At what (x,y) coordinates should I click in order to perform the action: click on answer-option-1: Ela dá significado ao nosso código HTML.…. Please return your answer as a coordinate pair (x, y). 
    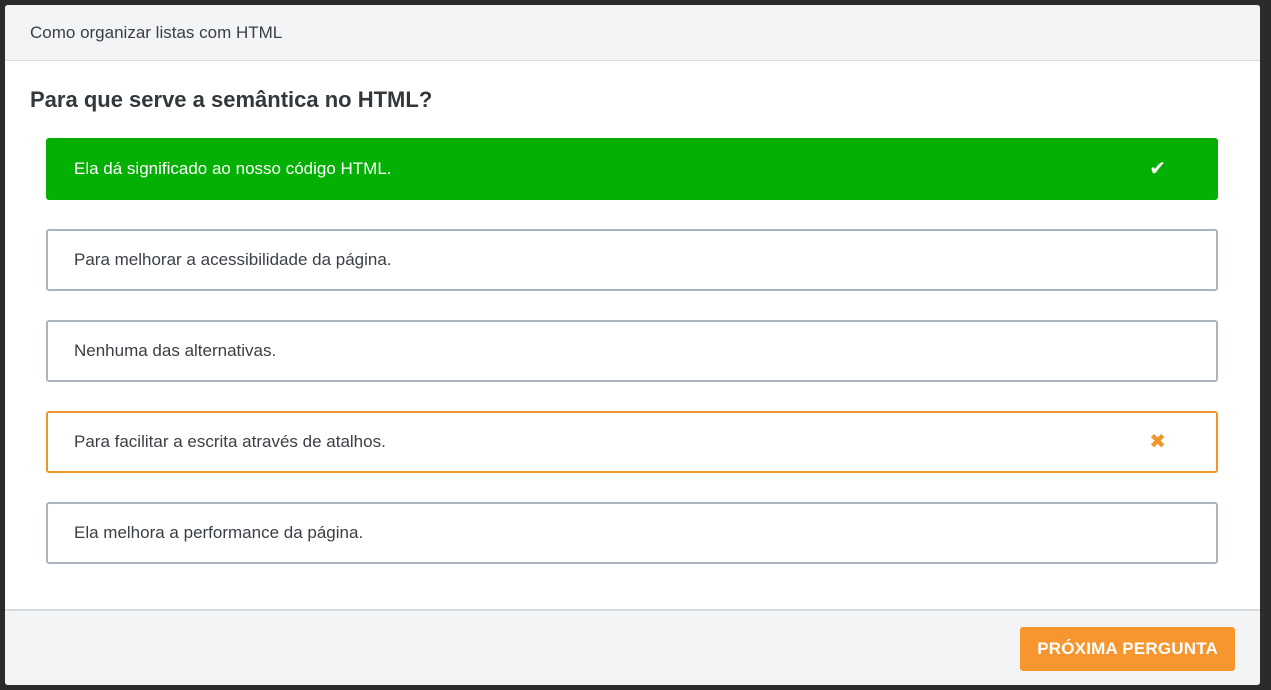
    Looking at the image, I should click on (632, 169).